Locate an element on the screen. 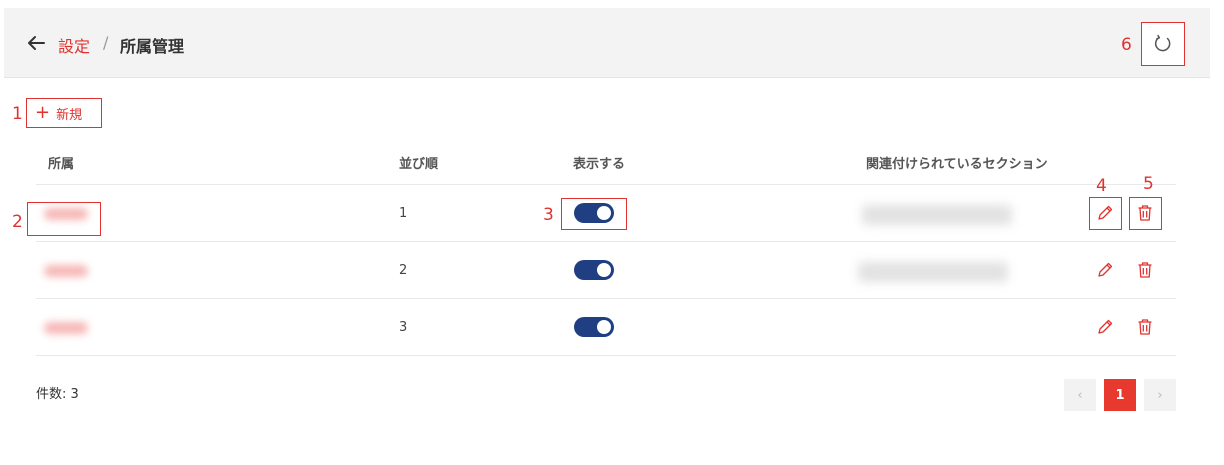 The image size is (1224, 465). annotation-number-3: 3 is located at coordinates (548, 215).